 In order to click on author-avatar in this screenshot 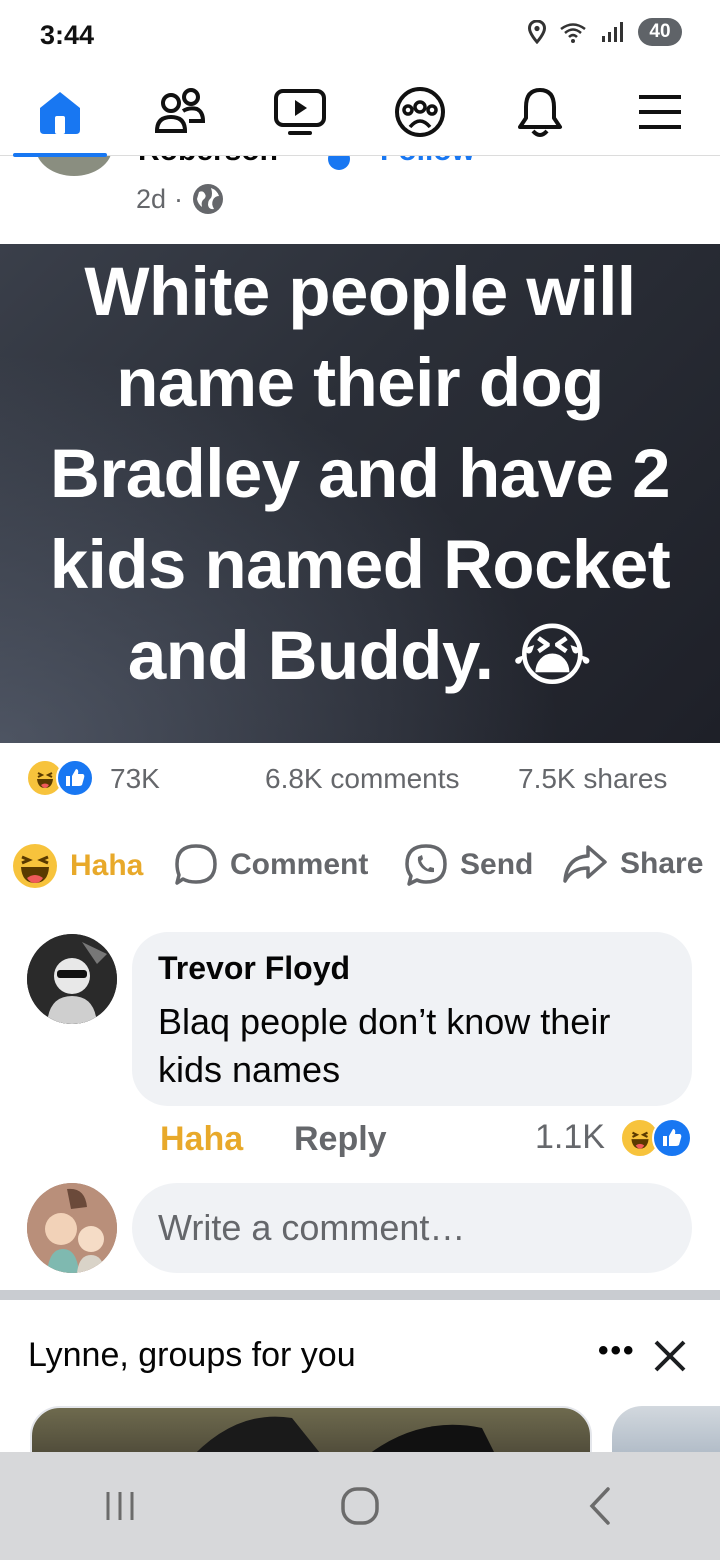, I will do `click(74, 166)`.